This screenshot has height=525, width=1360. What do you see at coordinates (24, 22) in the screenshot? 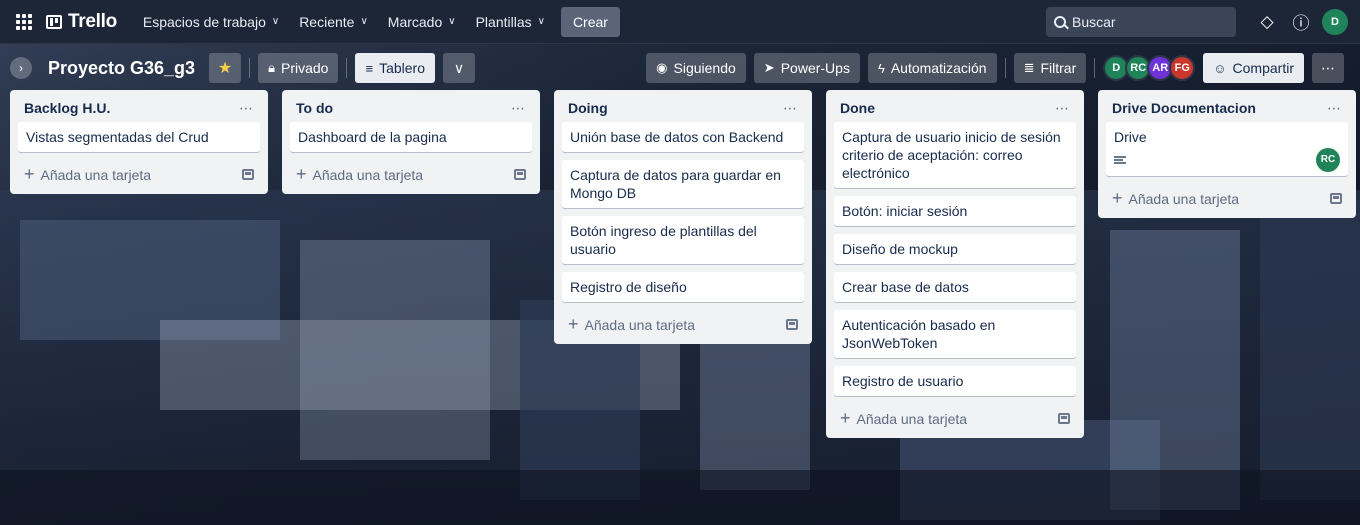
I see `app-switcher-icon` at bounding box center [24, 22].